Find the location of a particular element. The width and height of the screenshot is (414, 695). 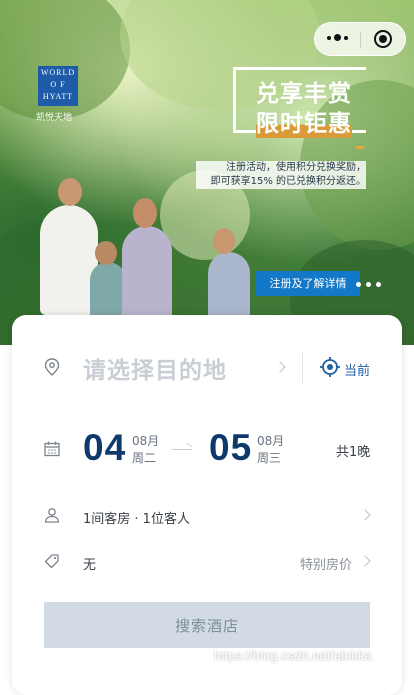

promo-headline-1: 兑享丰赏 is located at coordinates (304, 94).